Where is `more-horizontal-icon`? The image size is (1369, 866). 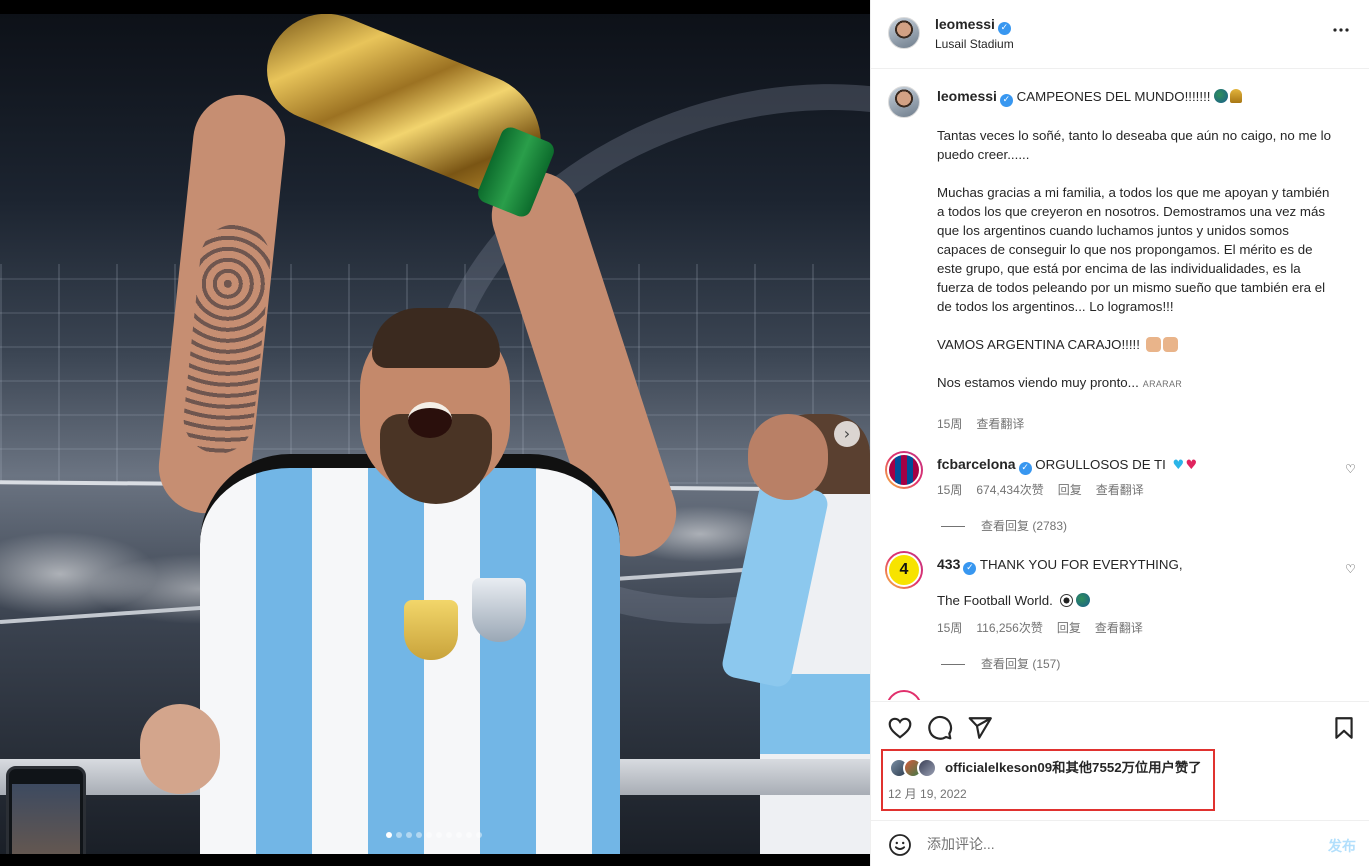 more-horizontal-icon is located at coordinates (1341, 30).